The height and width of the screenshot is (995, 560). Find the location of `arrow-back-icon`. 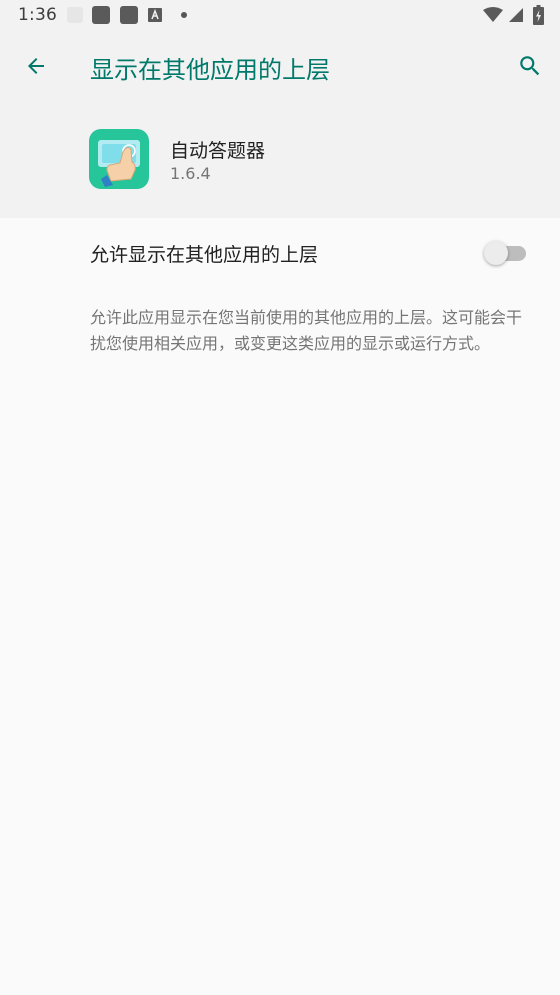

arrow-back-icon is located at coordinates (36, 66).